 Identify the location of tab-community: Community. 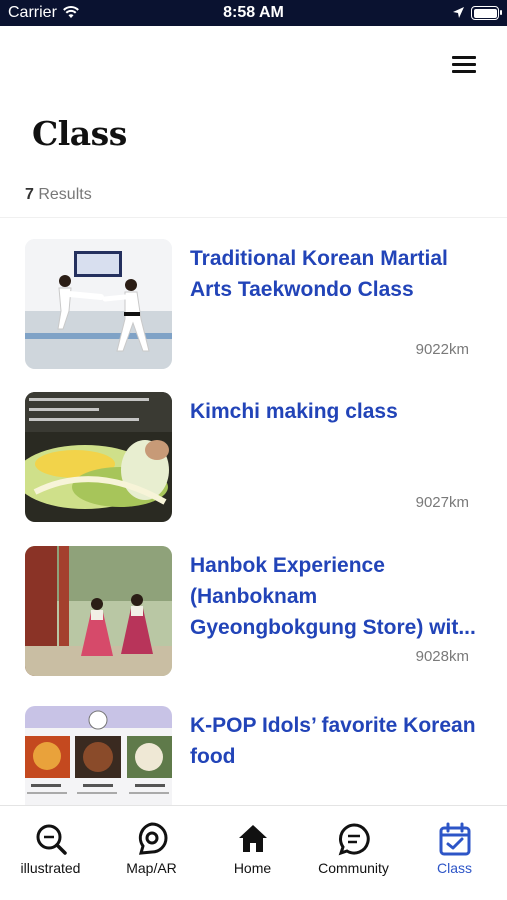
(353, 853).